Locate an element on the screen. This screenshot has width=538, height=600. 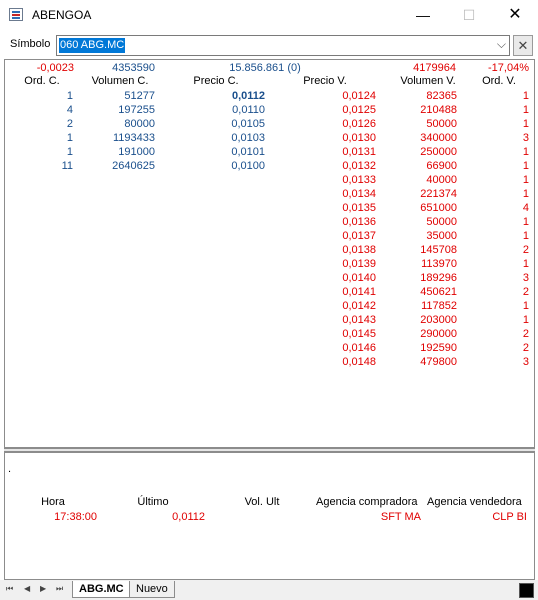
tab-abg-mc: ABG.MC is located at coordinates (101, 589).